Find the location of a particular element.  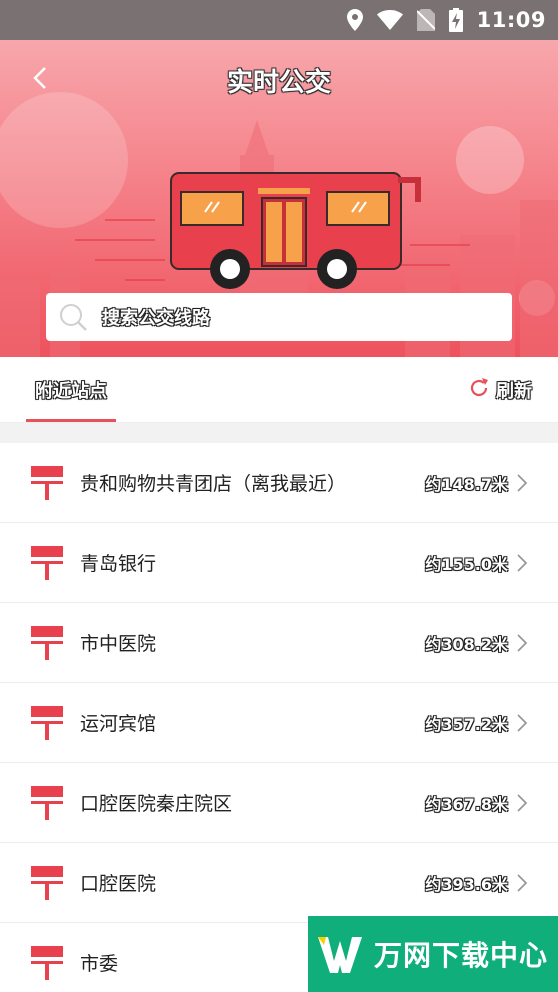

list-item: 市中医院 约308.2米 is located at coordinates (279, 643).